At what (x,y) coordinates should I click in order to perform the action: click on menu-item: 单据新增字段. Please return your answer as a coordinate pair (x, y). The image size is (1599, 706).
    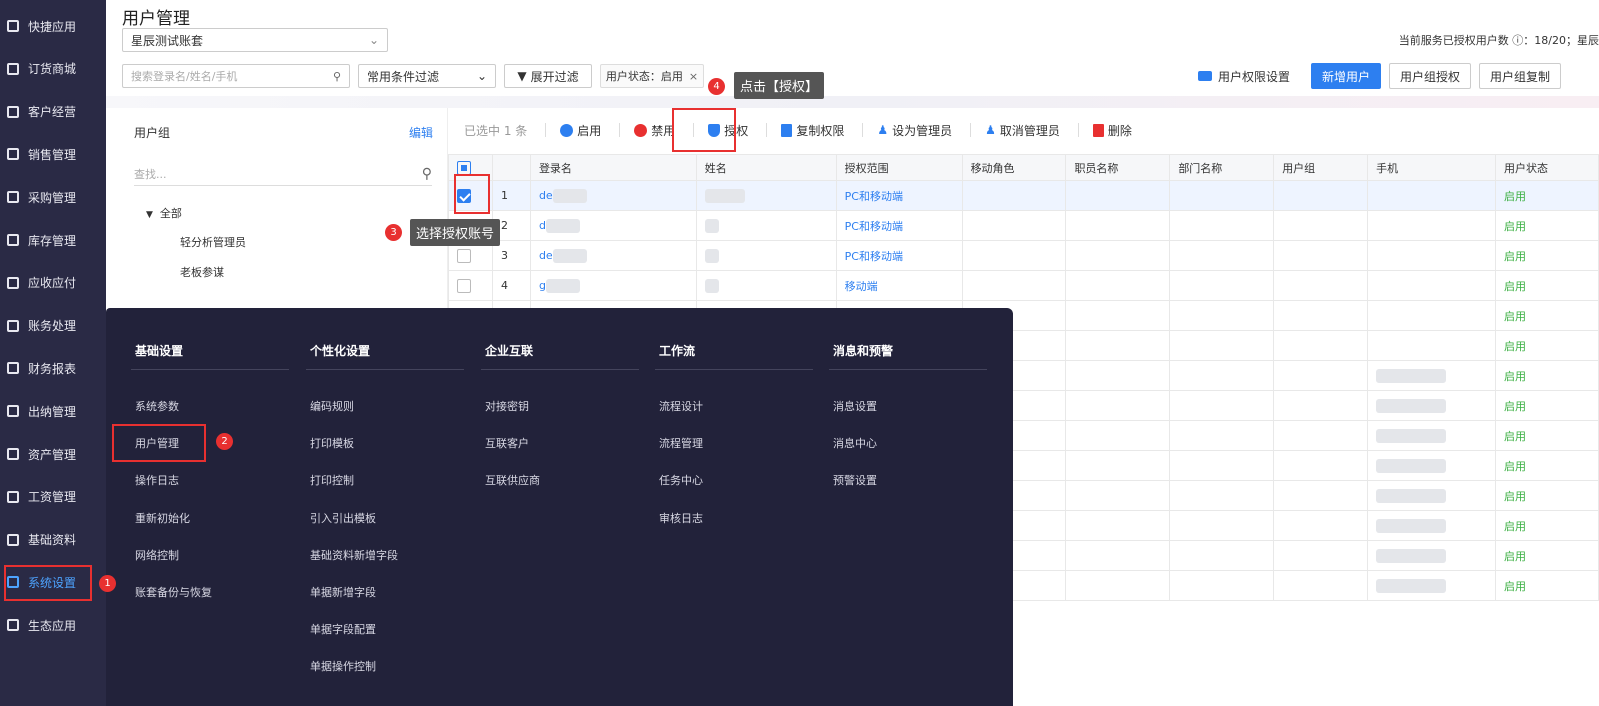
    Looking at the image, I should click on (343, 592).